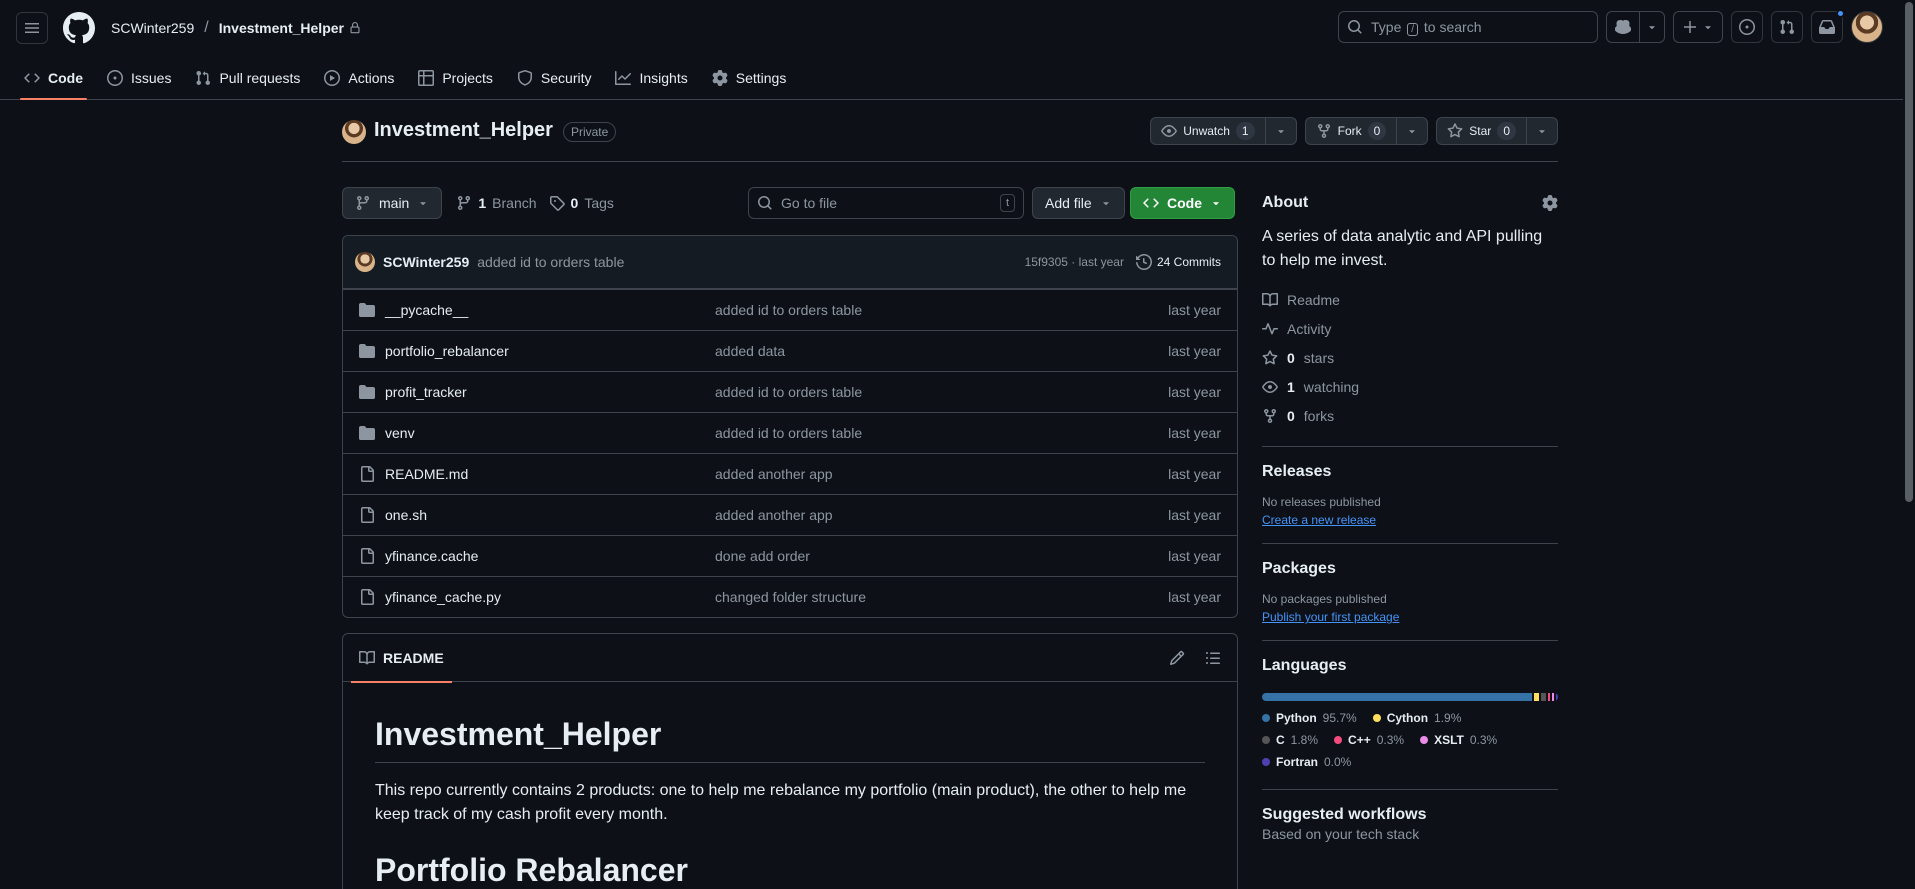 This screenshot has width=1915, height=889. I want to click on page-scrollbar, so click(1909, 444).